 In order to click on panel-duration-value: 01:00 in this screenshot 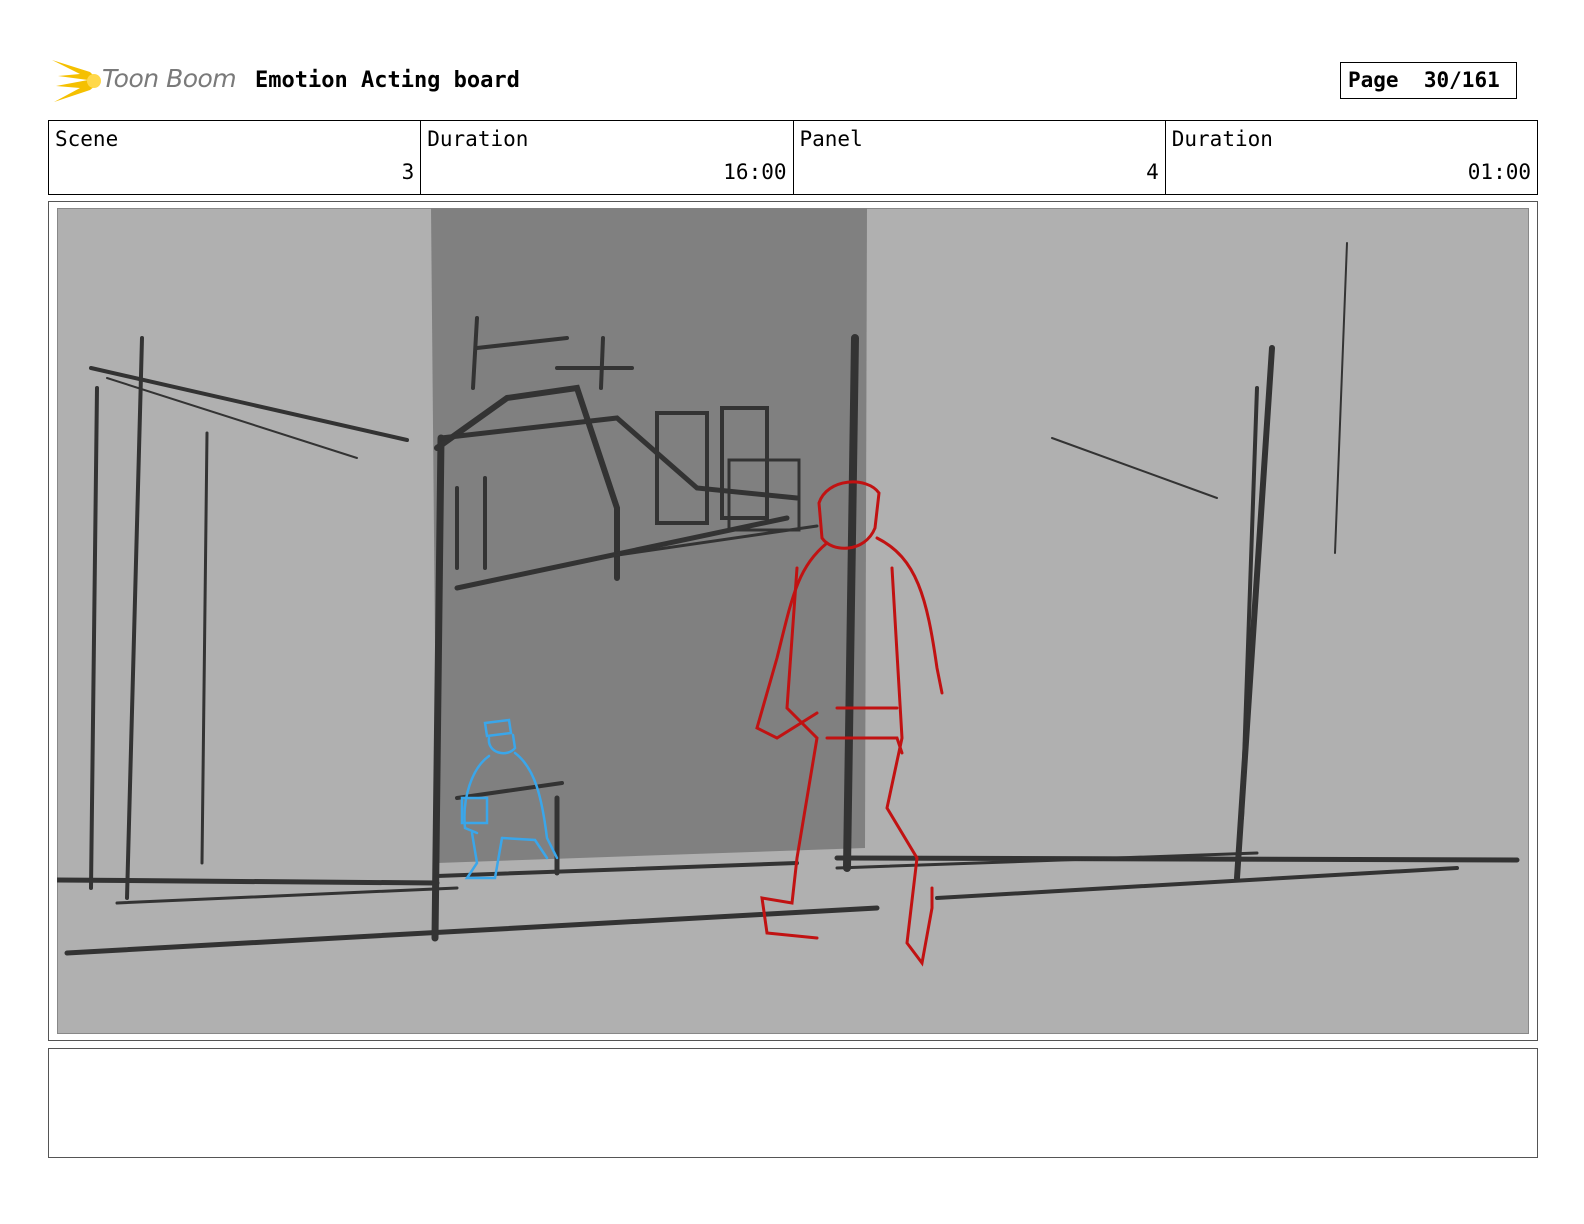, I will do `click(1499, 172)`.